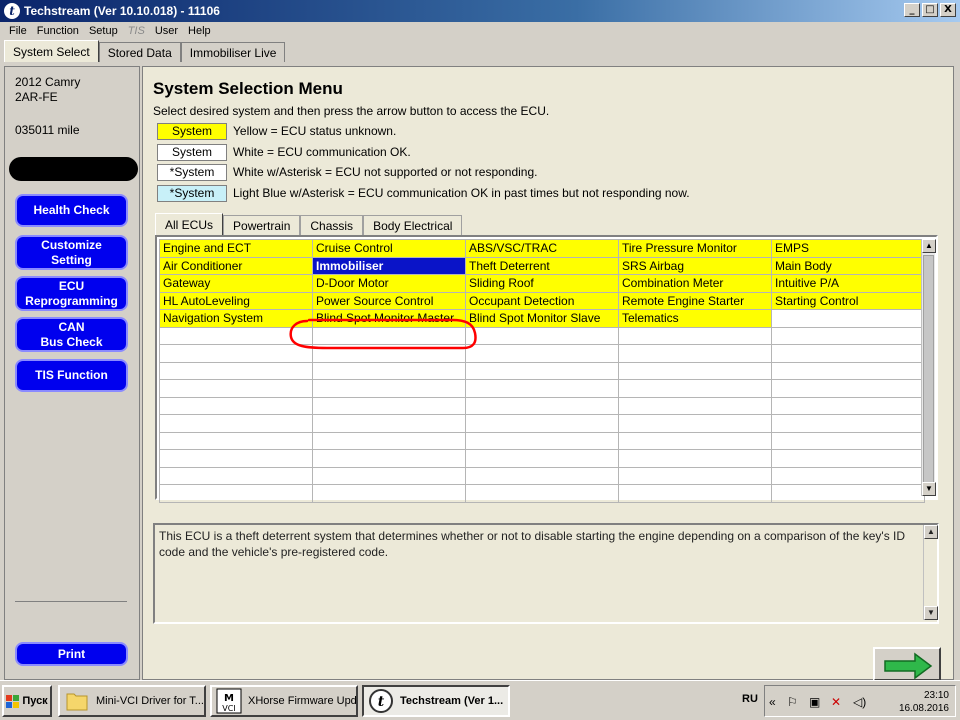  What do you see at coordinates (930, 572) in the screenshot?
I see `description-scrollbar: ▲ ▼` at bounding box center [930, 572].